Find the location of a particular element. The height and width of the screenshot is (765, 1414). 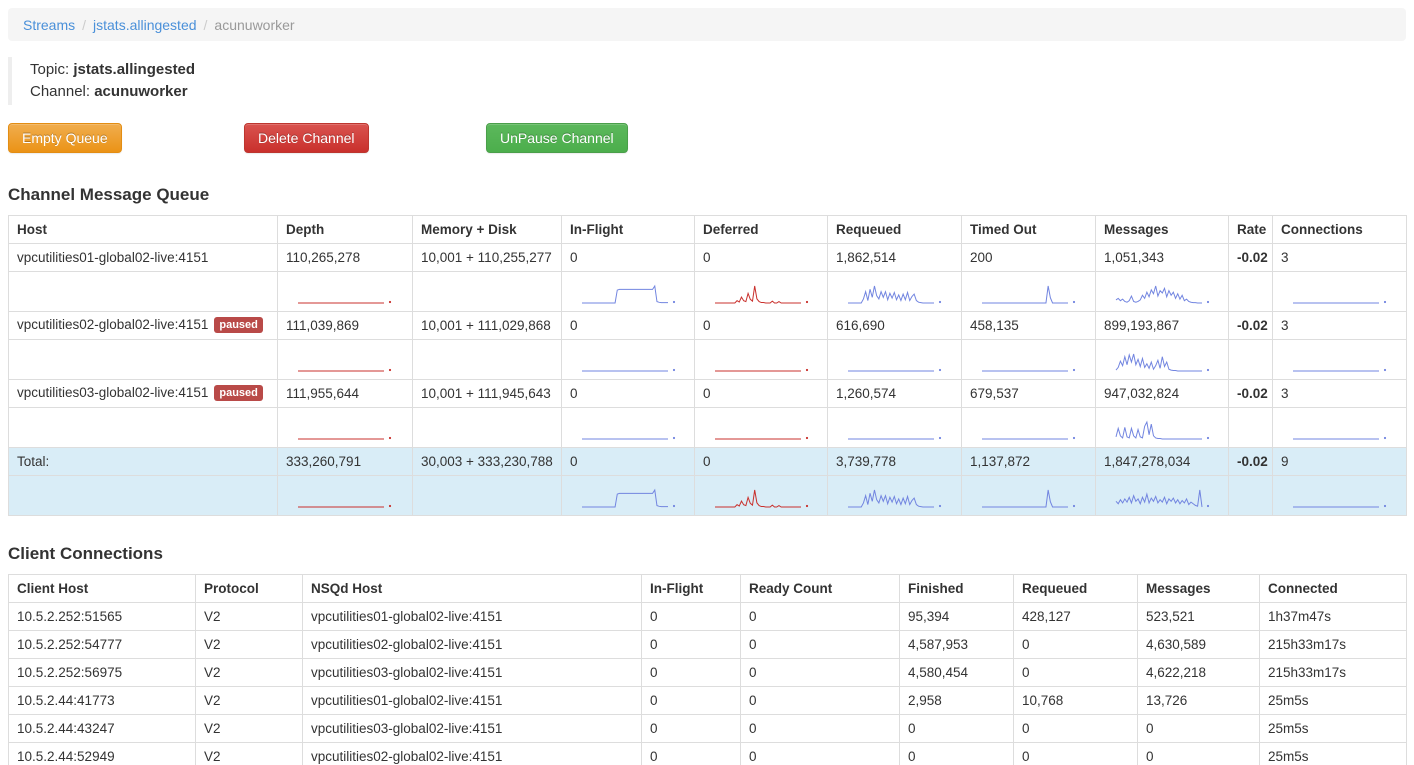

cell-messages: 0 is located at coordinates (1198, 753).